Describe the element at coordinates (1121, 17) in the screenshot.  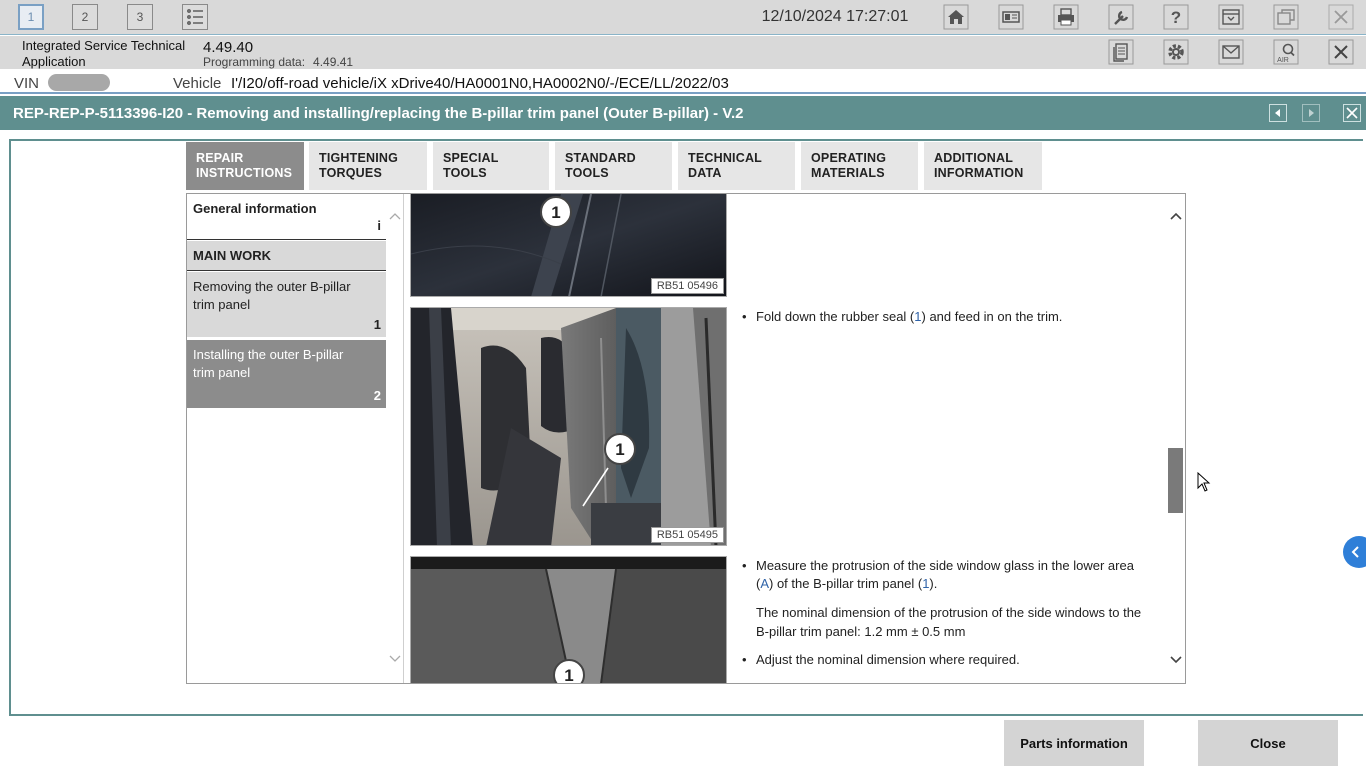
I see `wrench-icon` at that location.